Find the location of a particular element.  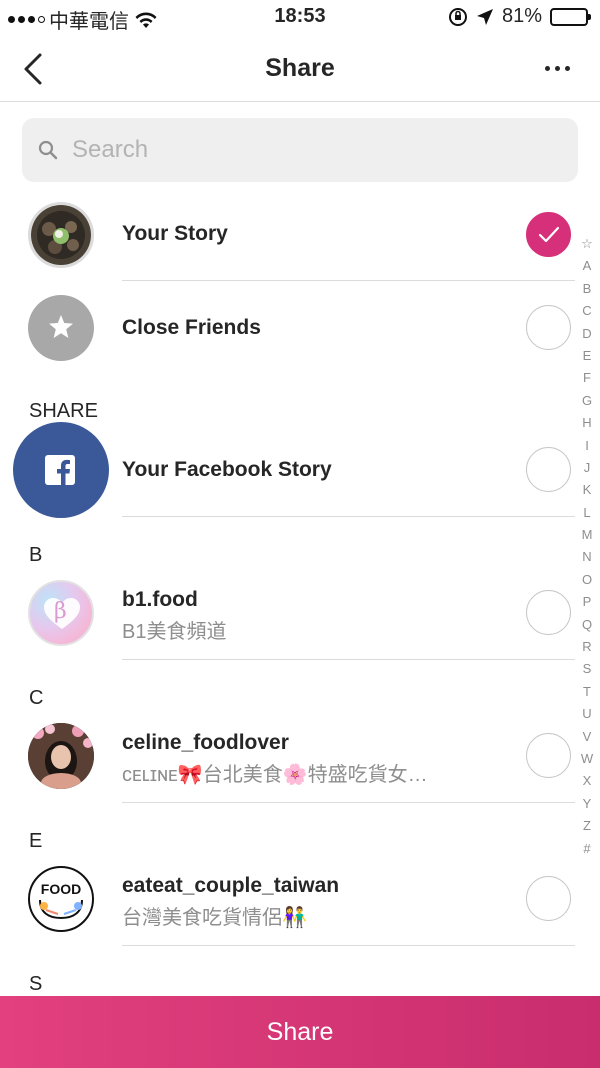

username: celine_foodlover is located at coordinates (205, 742).